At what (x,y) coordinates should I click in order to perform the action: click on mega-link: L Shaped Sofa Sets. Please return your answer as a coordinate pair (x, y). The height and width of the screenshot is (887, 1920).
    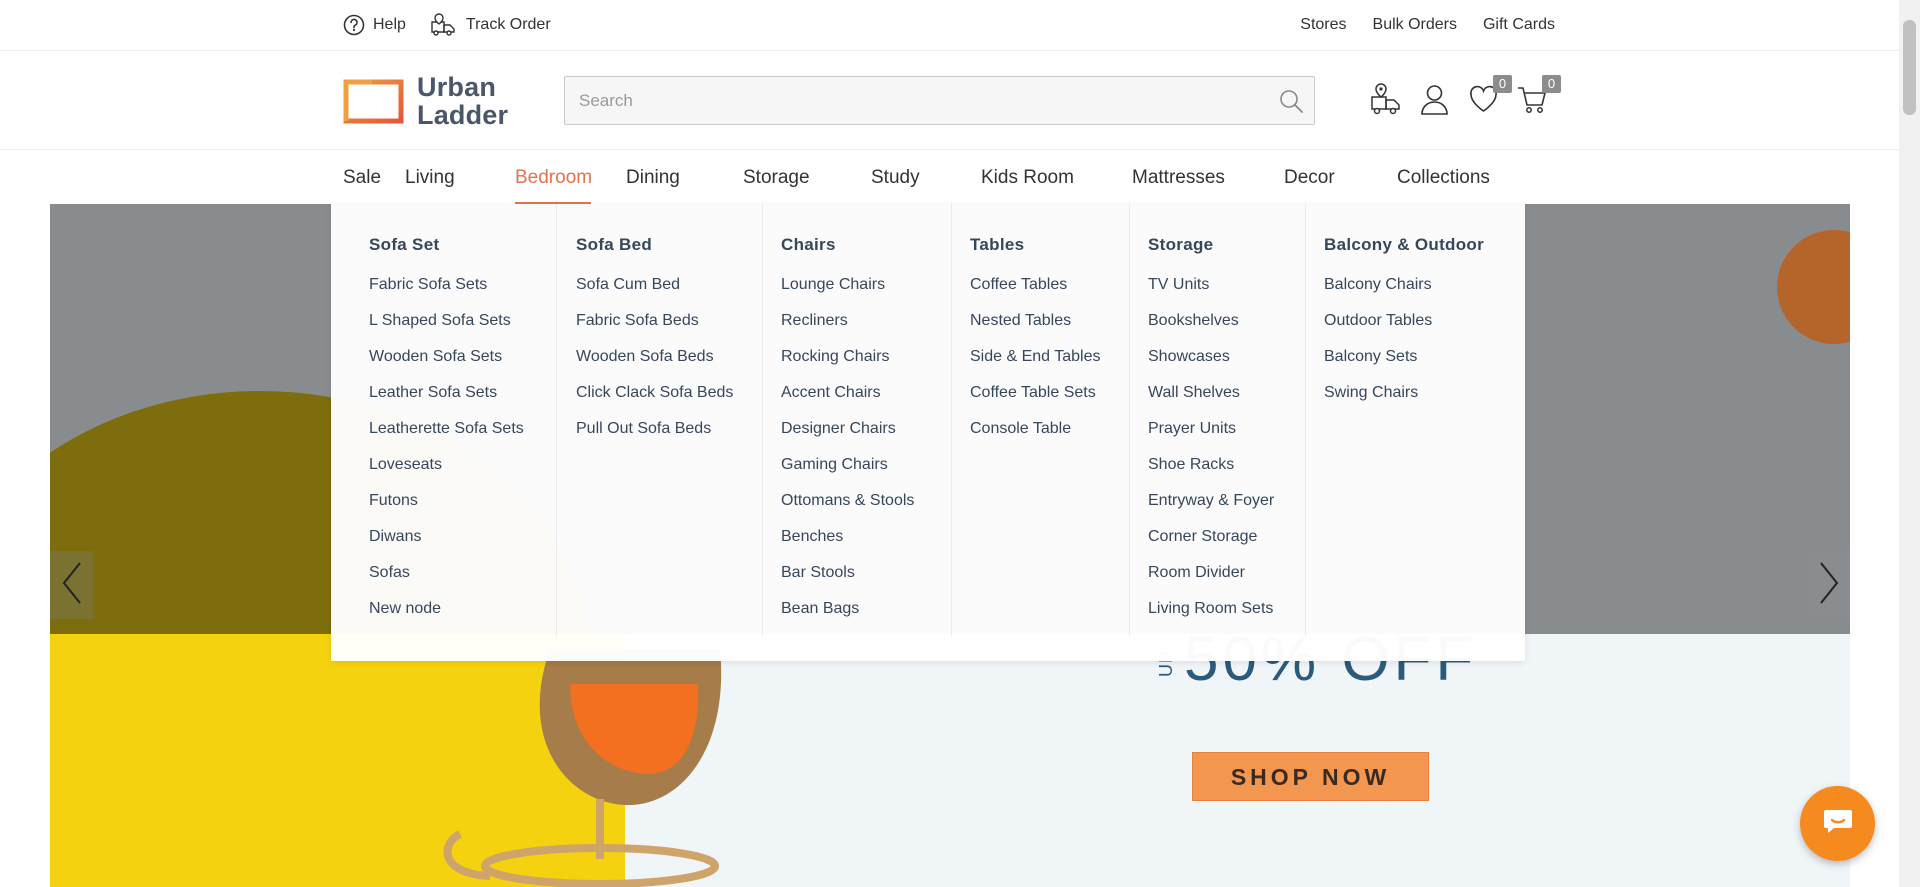
    Looking at the image, I should click on (462, 329).